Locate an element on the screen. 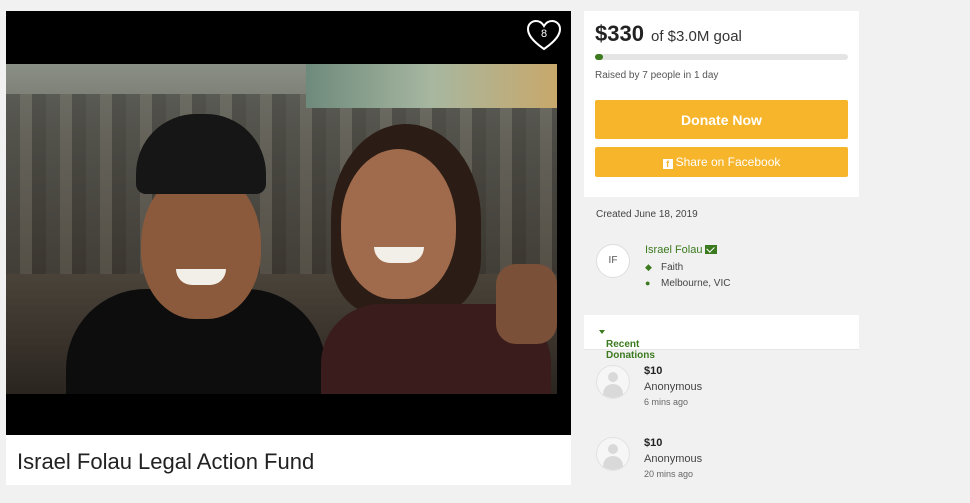 The height and width of the screenshot is (503, 970). share-label: Share on Facebook is located at coordinates (728, 162).